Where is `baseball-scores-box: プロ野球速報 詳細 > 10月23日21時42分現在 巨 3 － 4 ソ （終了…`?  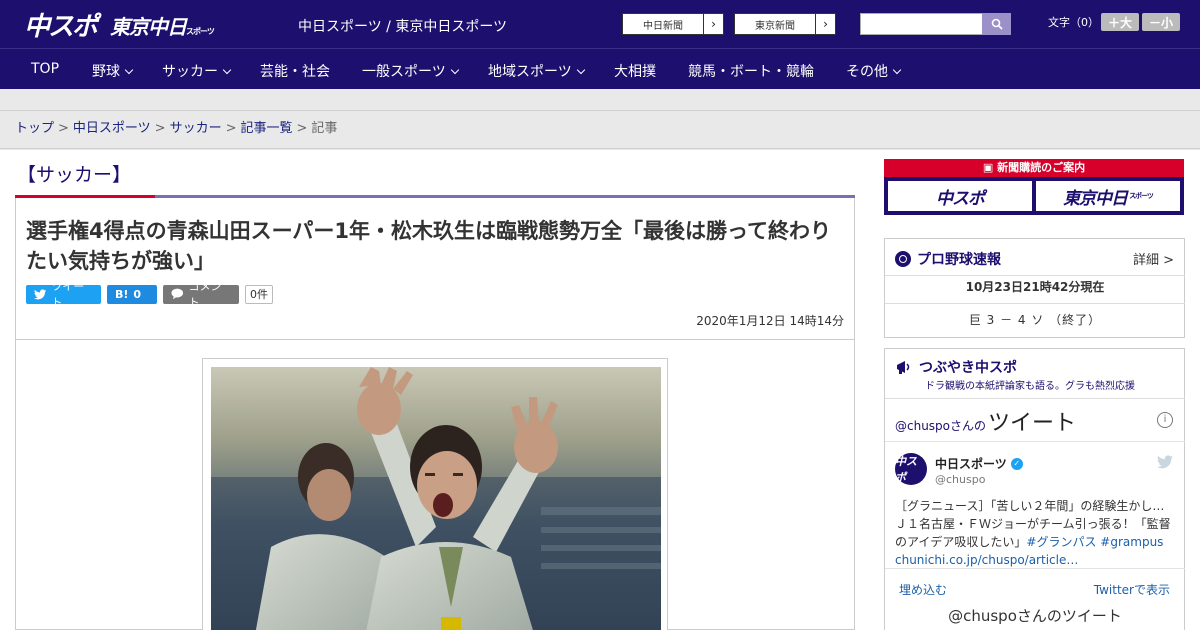
baseball-scores-box: プロ野球速報 詳細 > 10月23日21時42分現在 巨 3 － 4 ソ （終了… is located at coordinates (1034, 288).